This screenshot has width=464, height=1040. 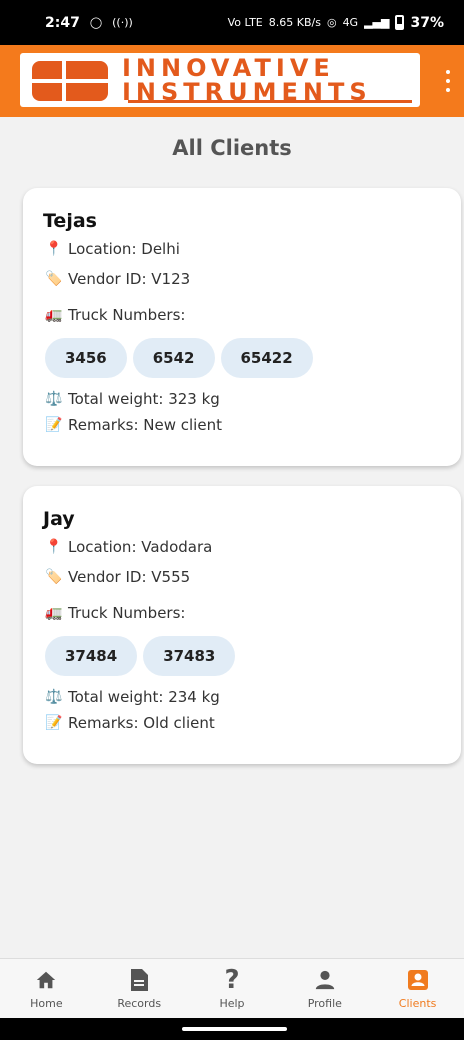 What do you see at coordinates (189, 656) in the screenshot?
I see `truck-number-chip: 37483` at bounding box center [189, 656].